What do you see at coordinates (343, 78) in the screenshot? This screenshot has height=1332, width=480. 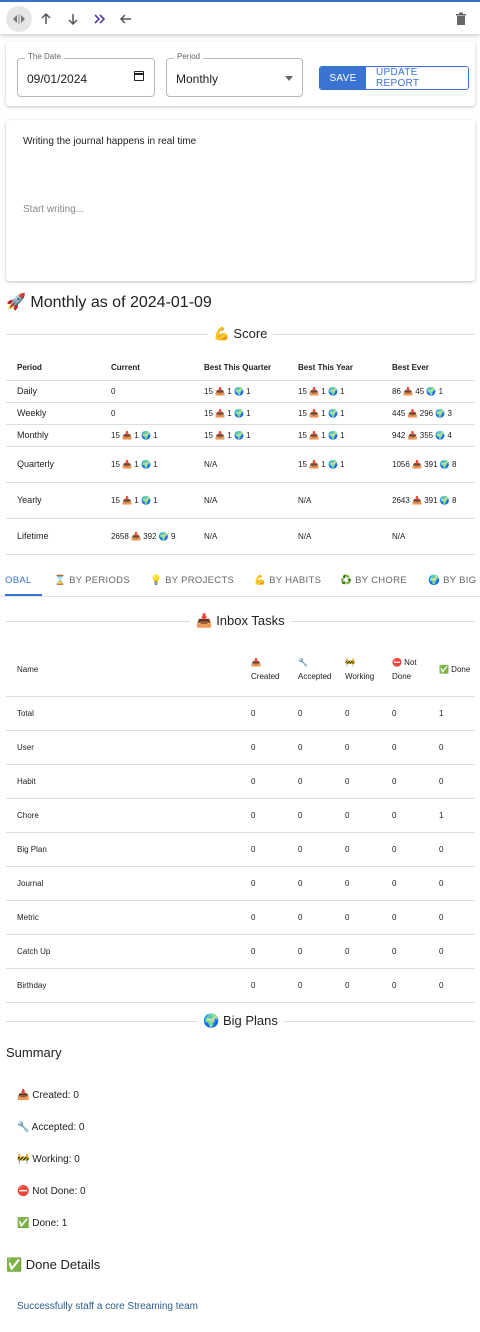 I see `save-button: SAVE` at bounding box center [343, 78].